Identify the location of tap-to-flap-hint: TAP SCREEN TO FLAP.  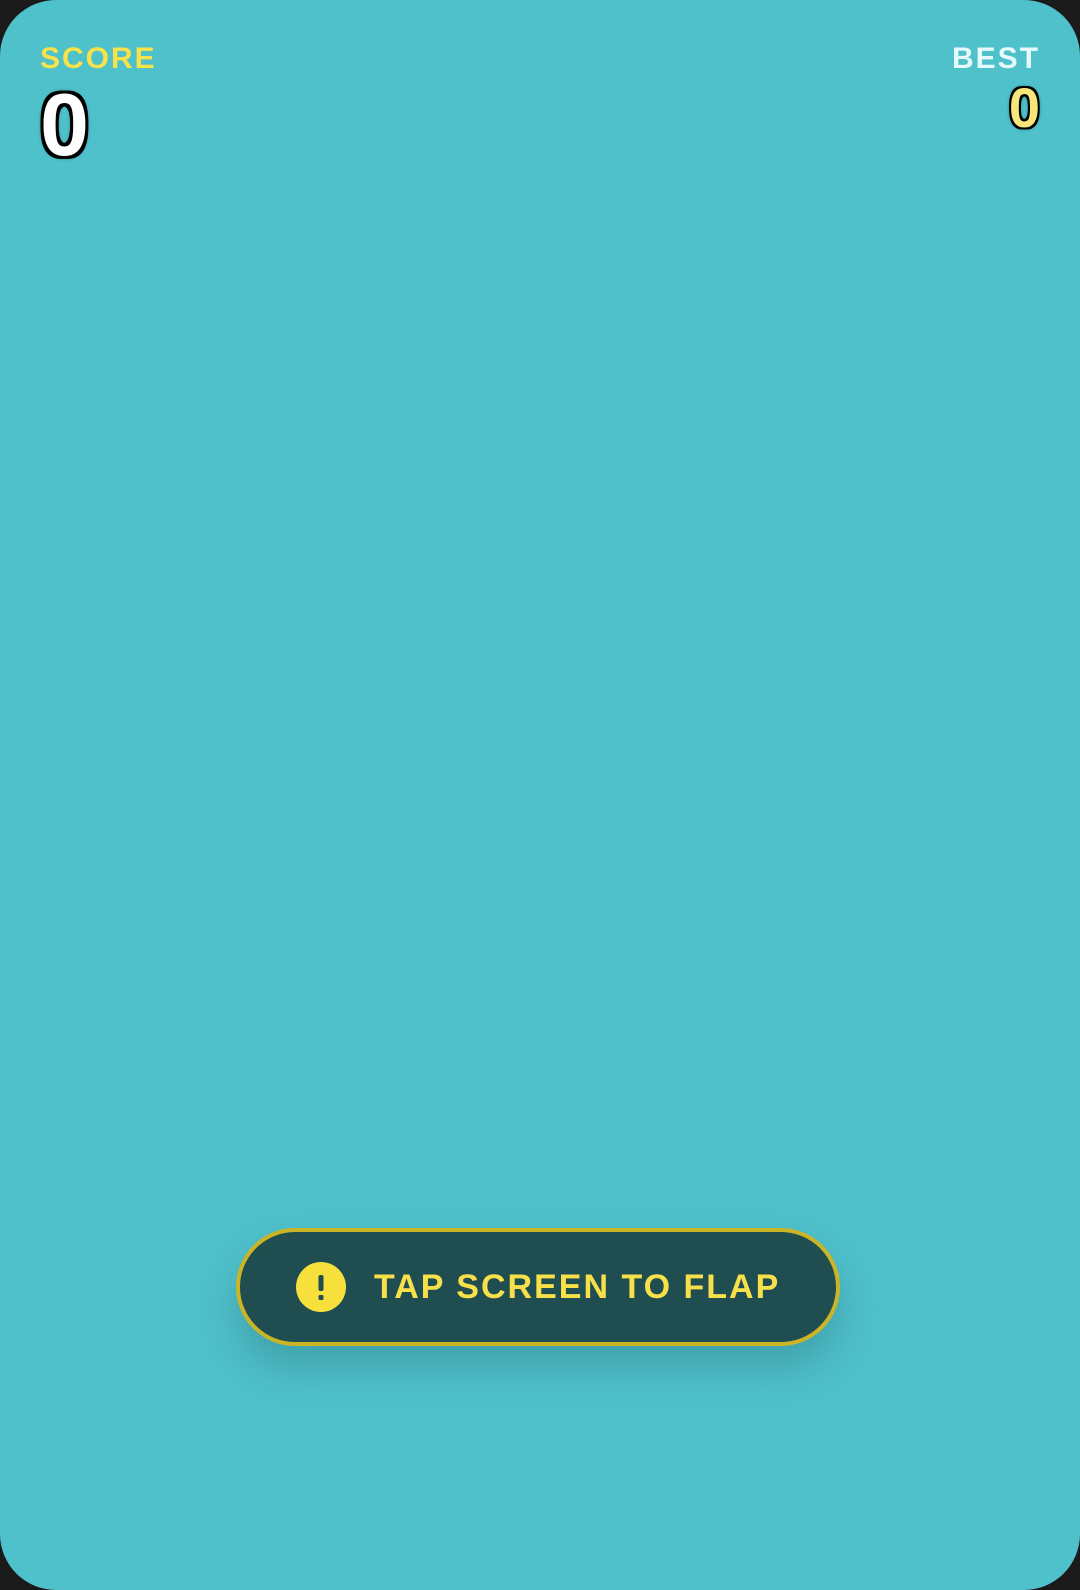
(538, 1287).